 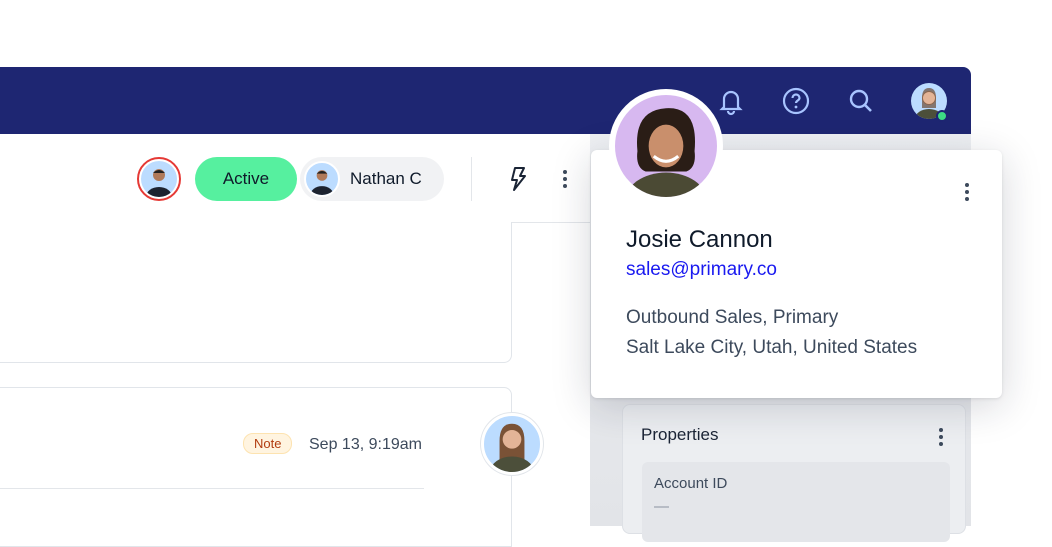 I want to click on profile-name: Josie Cannon, so click(x=699, y=239).